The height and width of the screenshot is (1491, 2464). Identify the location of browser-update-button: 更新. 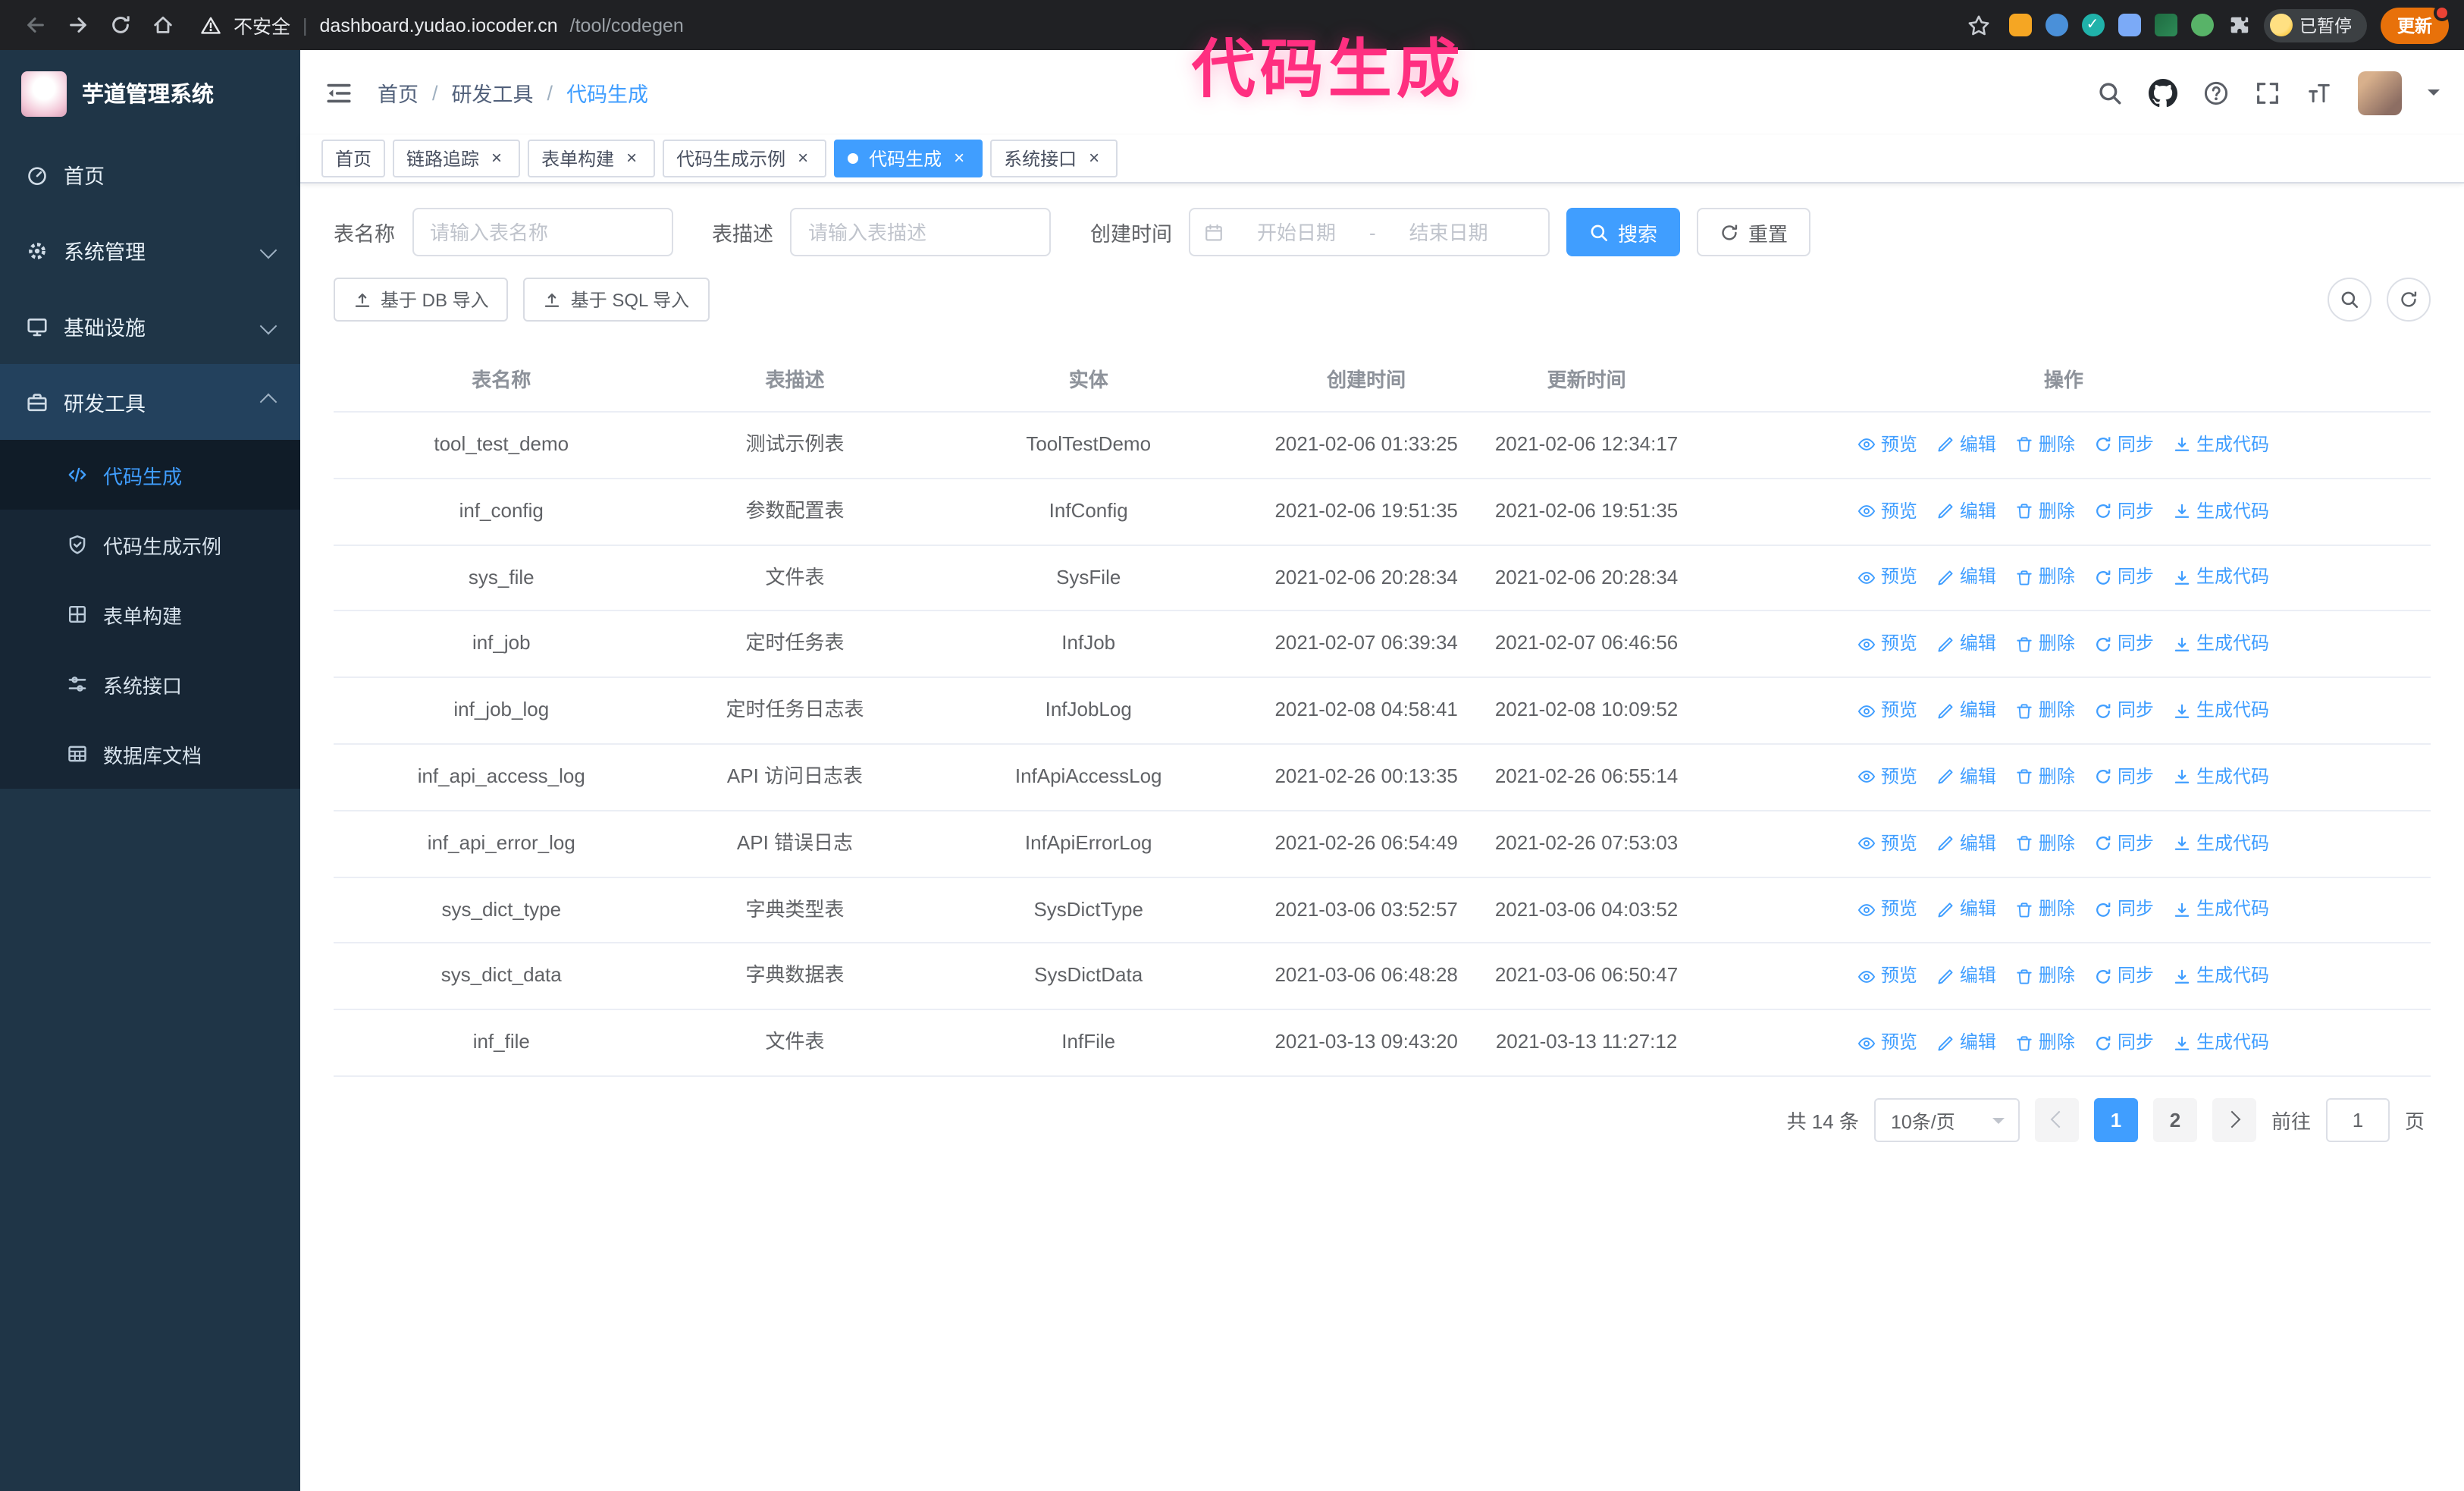
(2415, 23).